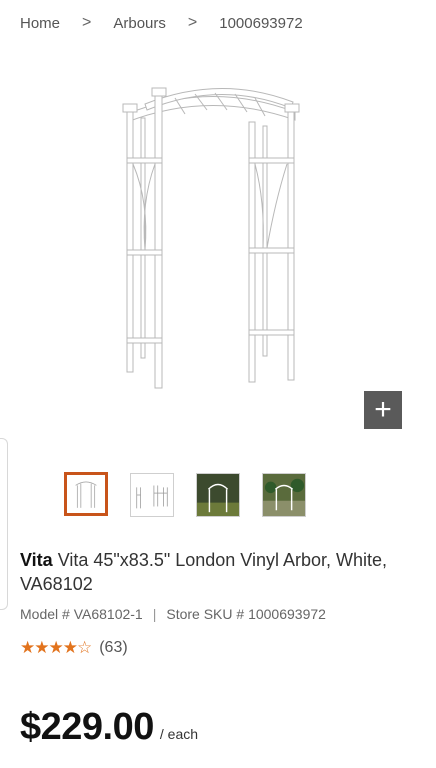 This screenshot has height=768, width=436. I want to click on product-brand: Vita, so click(36, 560).